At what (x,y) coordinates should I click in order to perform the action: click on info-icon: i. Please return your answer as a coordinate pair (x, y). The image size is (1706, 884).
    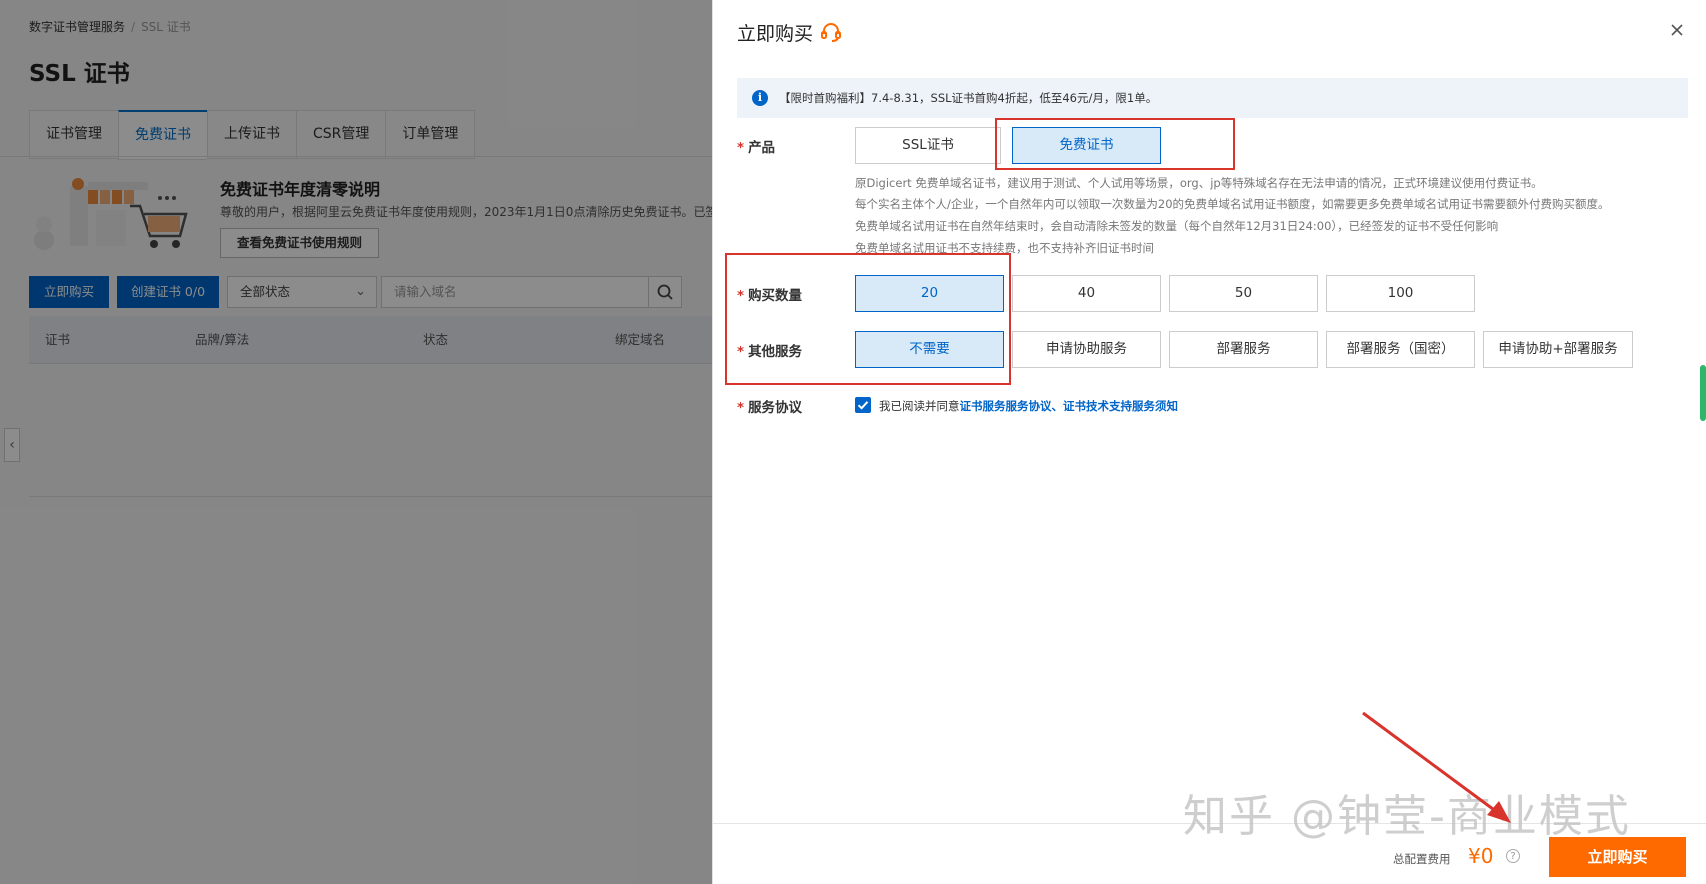
    Looking at the image, I should click on (760, 98).